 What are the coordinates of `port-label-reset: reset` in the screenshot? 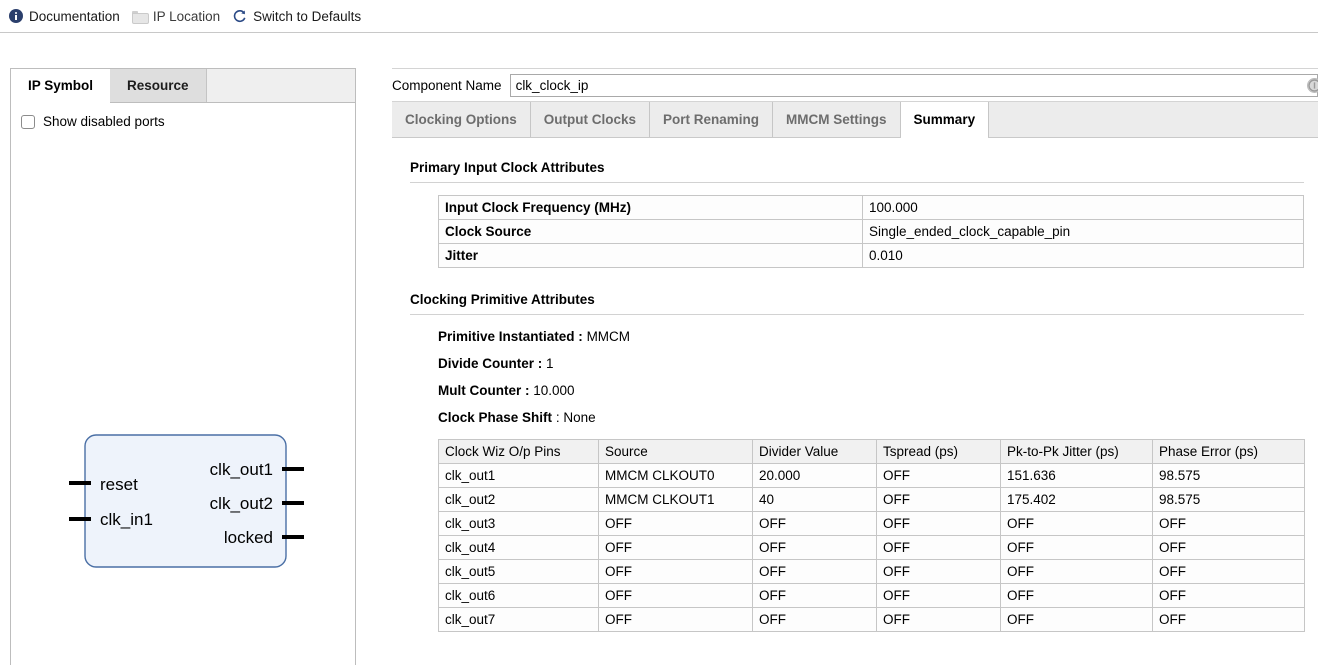 It's located at (119, 484).